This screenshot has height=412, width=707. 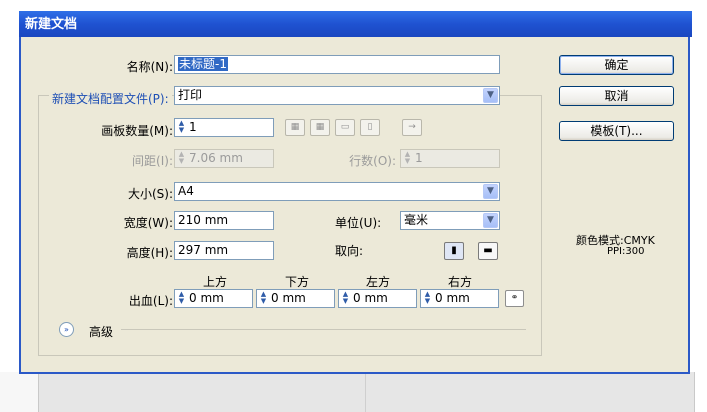 I want to click on spacing-value: 7.06 mm, so click(x=216, y=158).